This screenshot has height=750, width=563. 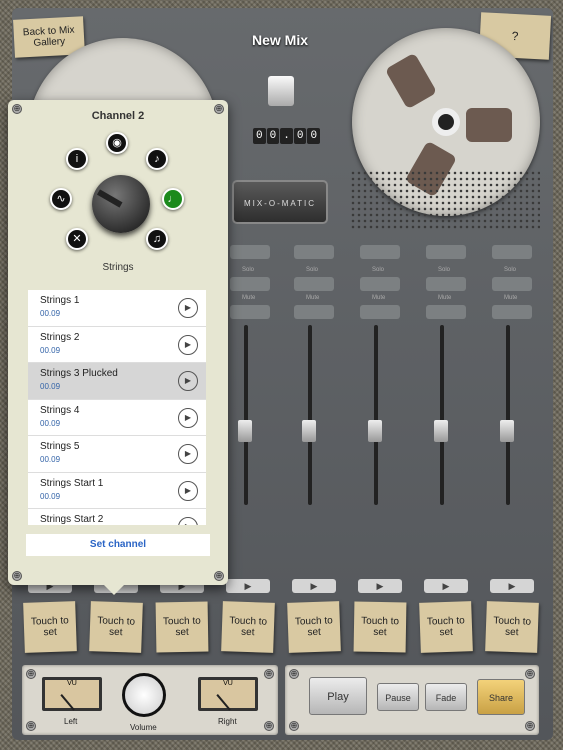 What do you see at coordinates (118, 545) in the screenshot?
I see `set-channel-button: Set channel` at bounding box center [118, 545].